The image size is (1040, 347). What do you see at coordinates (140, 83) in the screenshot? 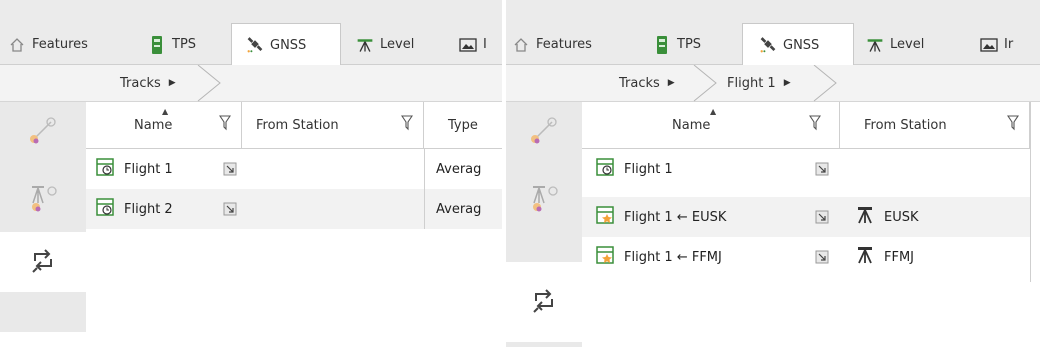
I see `breadcrumb-label: Tracks` at bounding box center [140, 83].